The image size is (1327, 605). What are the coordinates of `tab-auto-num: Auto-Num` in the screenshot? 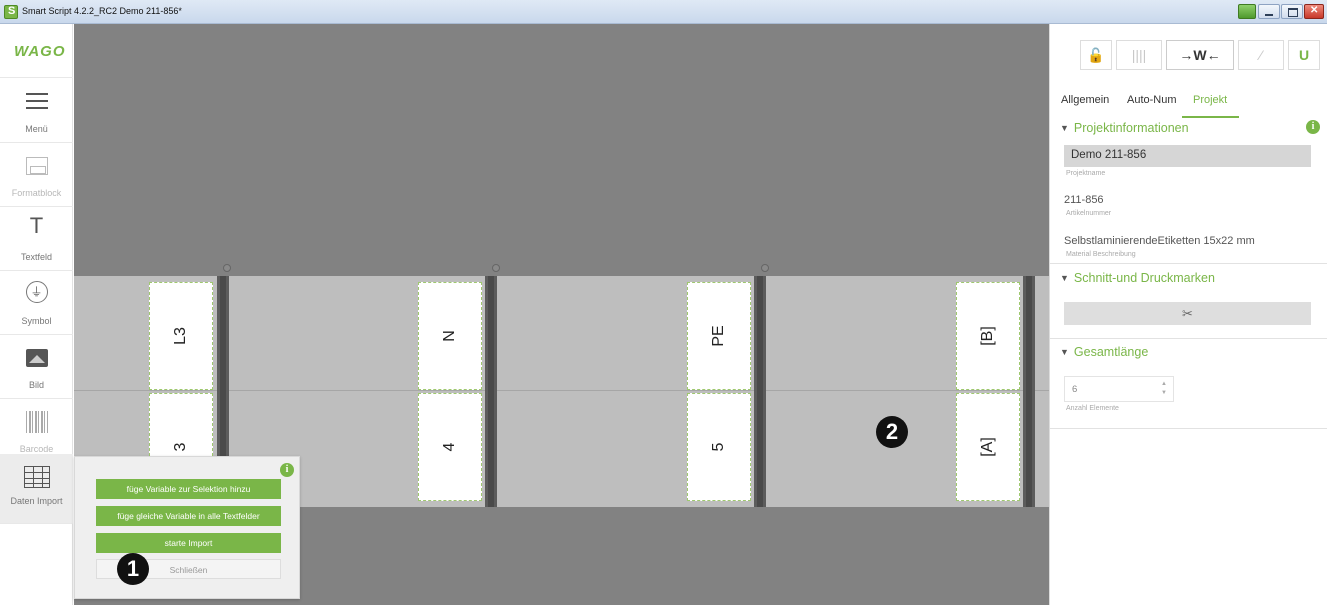 It's located at (1152, 100).